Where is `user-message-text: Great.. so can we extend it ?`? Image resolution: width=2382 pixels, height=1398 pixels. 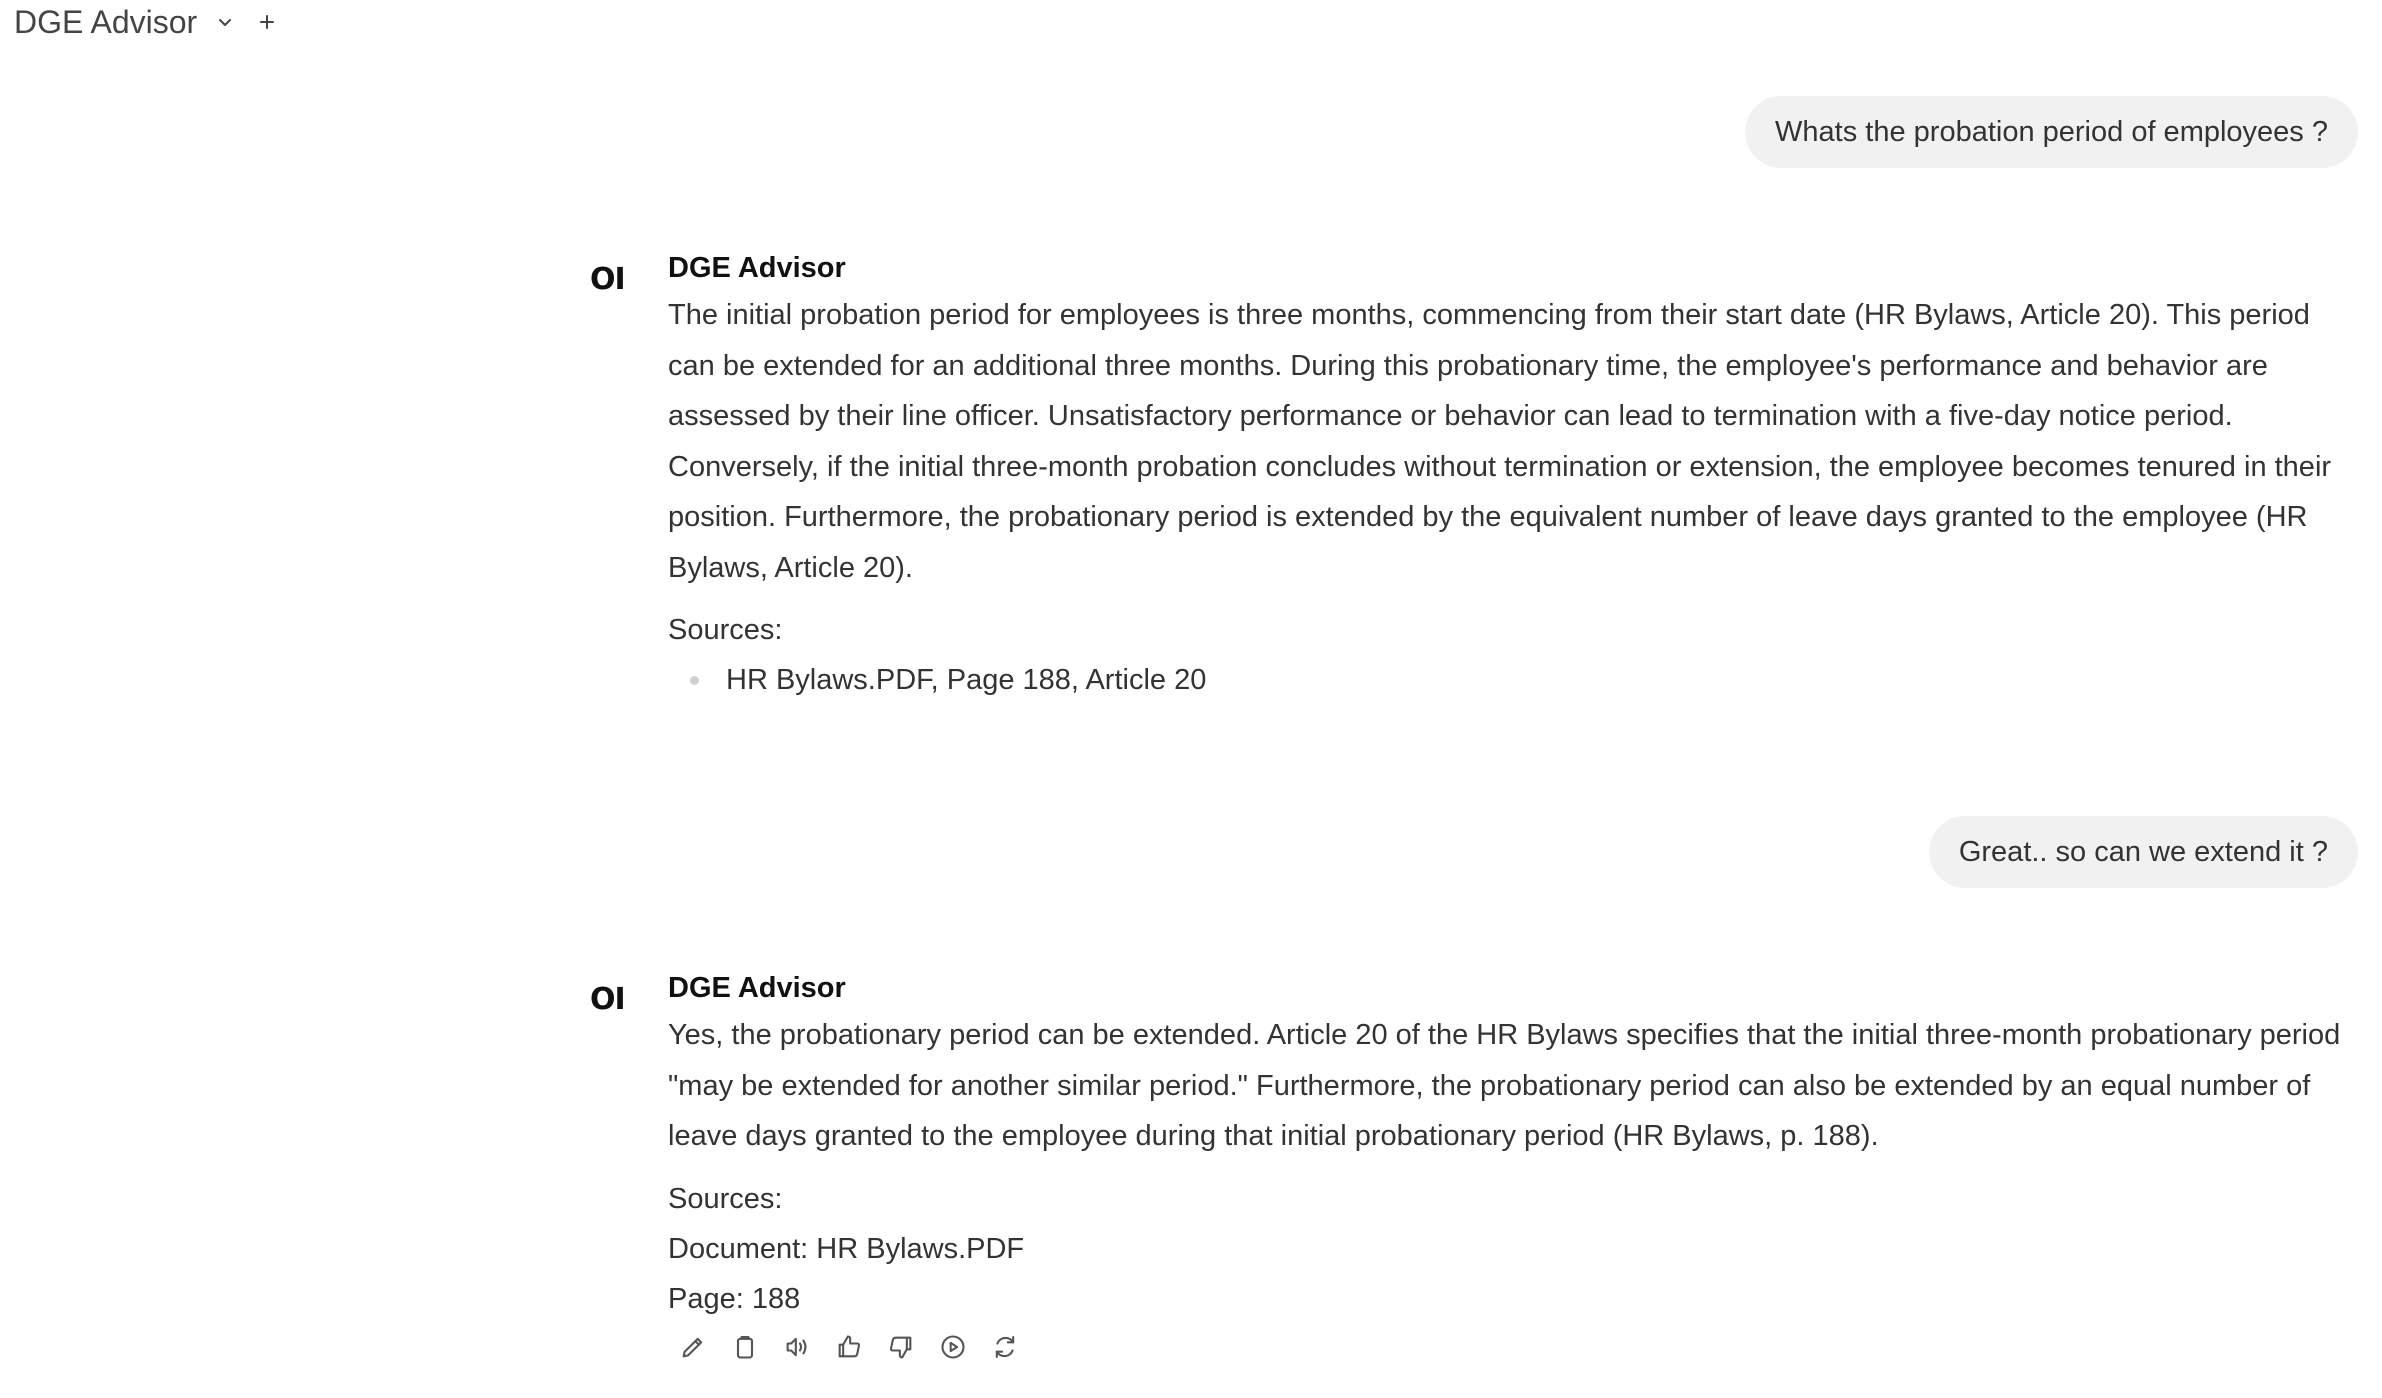
user-message-text: Great.. so can we extend it ? is located at coordinates (2143, 851).